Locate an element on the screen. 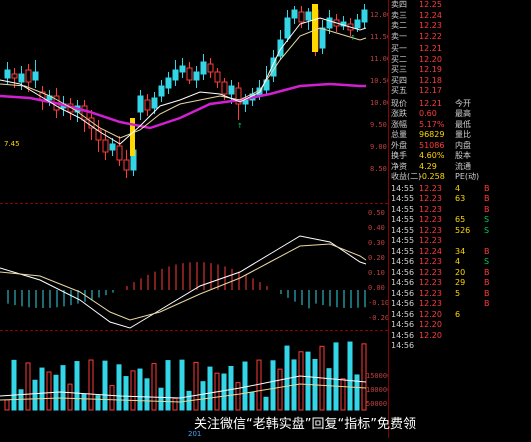 This screenshot has height=442, width=531. watermark-text: 关注微信“老韩实盘”回复“指标”免费领 is located at coordinates (305, 424).